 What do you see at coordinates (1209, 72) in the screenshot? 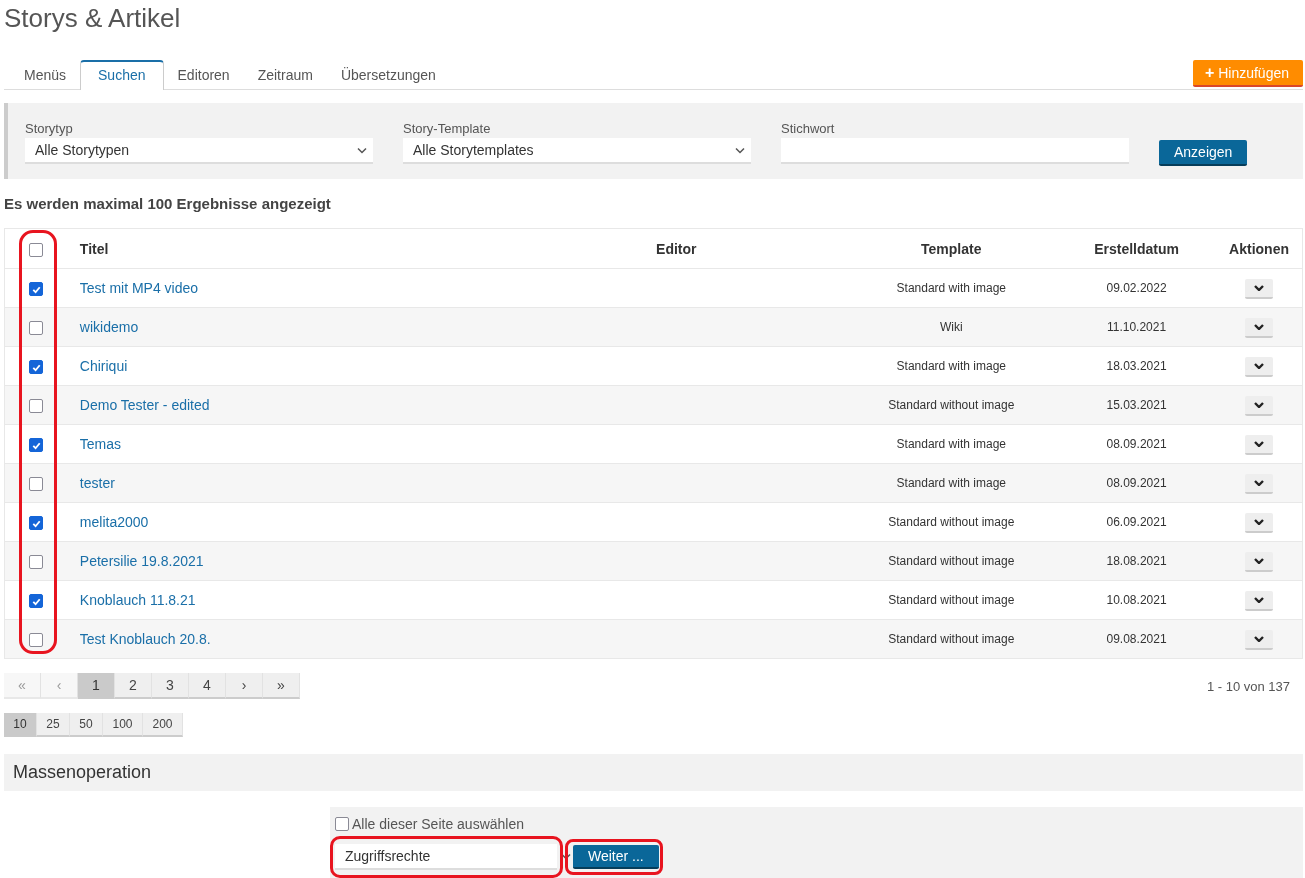
I see `plus-icon: +` at bounding box center [1209, 72].